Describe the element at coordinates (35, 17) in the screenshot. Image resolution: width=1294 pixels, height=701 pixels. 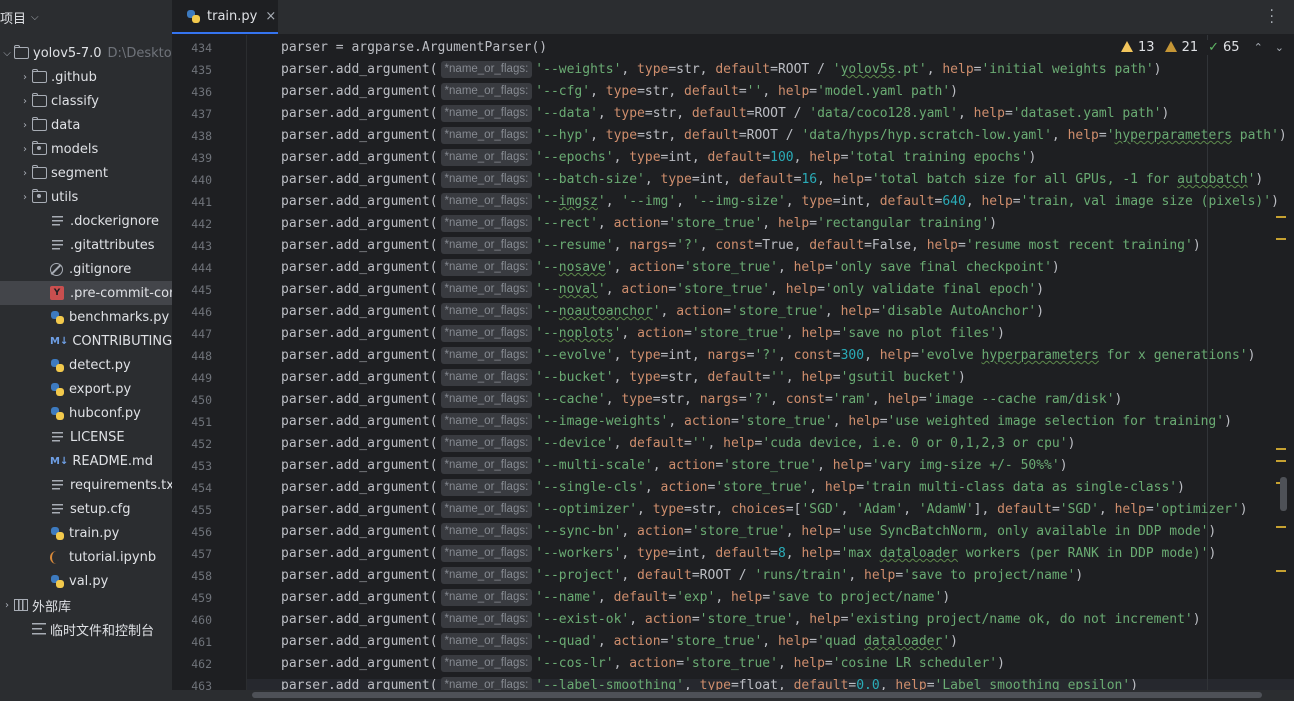
I see `chevron-down-icon: ⌵` at that location.